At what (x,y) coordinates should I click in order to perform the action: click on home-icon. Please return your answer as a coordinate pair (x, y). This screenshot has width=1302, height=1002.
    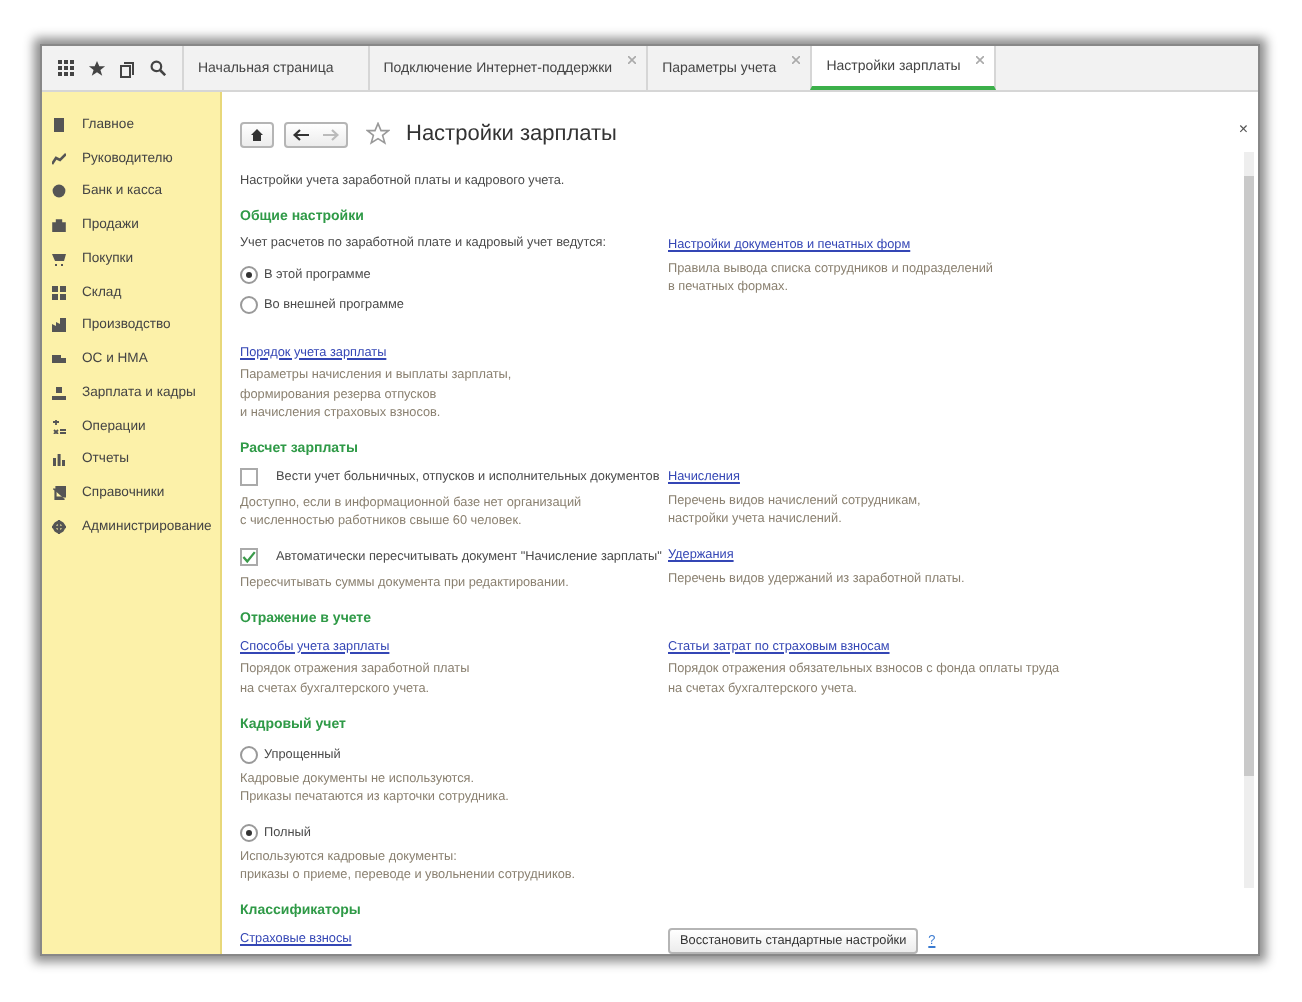
    Looking at the image, I should click on (257, 134).